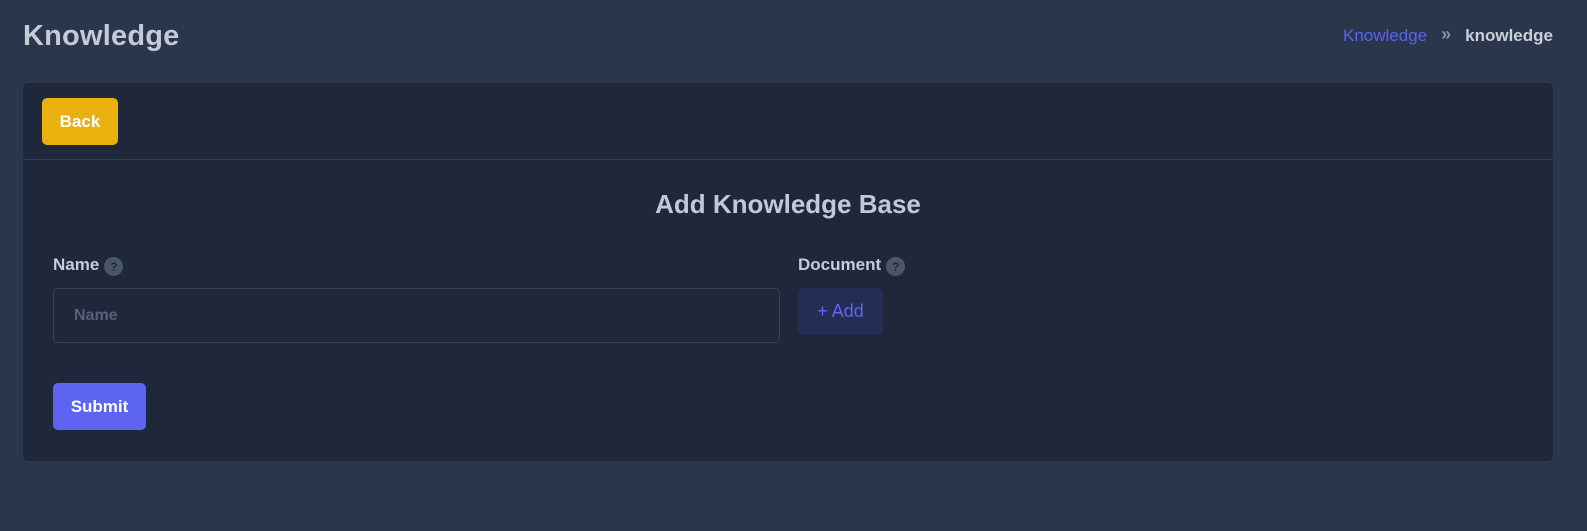 The image size is (1587, 531). Describe the element at coordinates (99, 406) in the screenshot. I see `submit-button: Submit` at that location.